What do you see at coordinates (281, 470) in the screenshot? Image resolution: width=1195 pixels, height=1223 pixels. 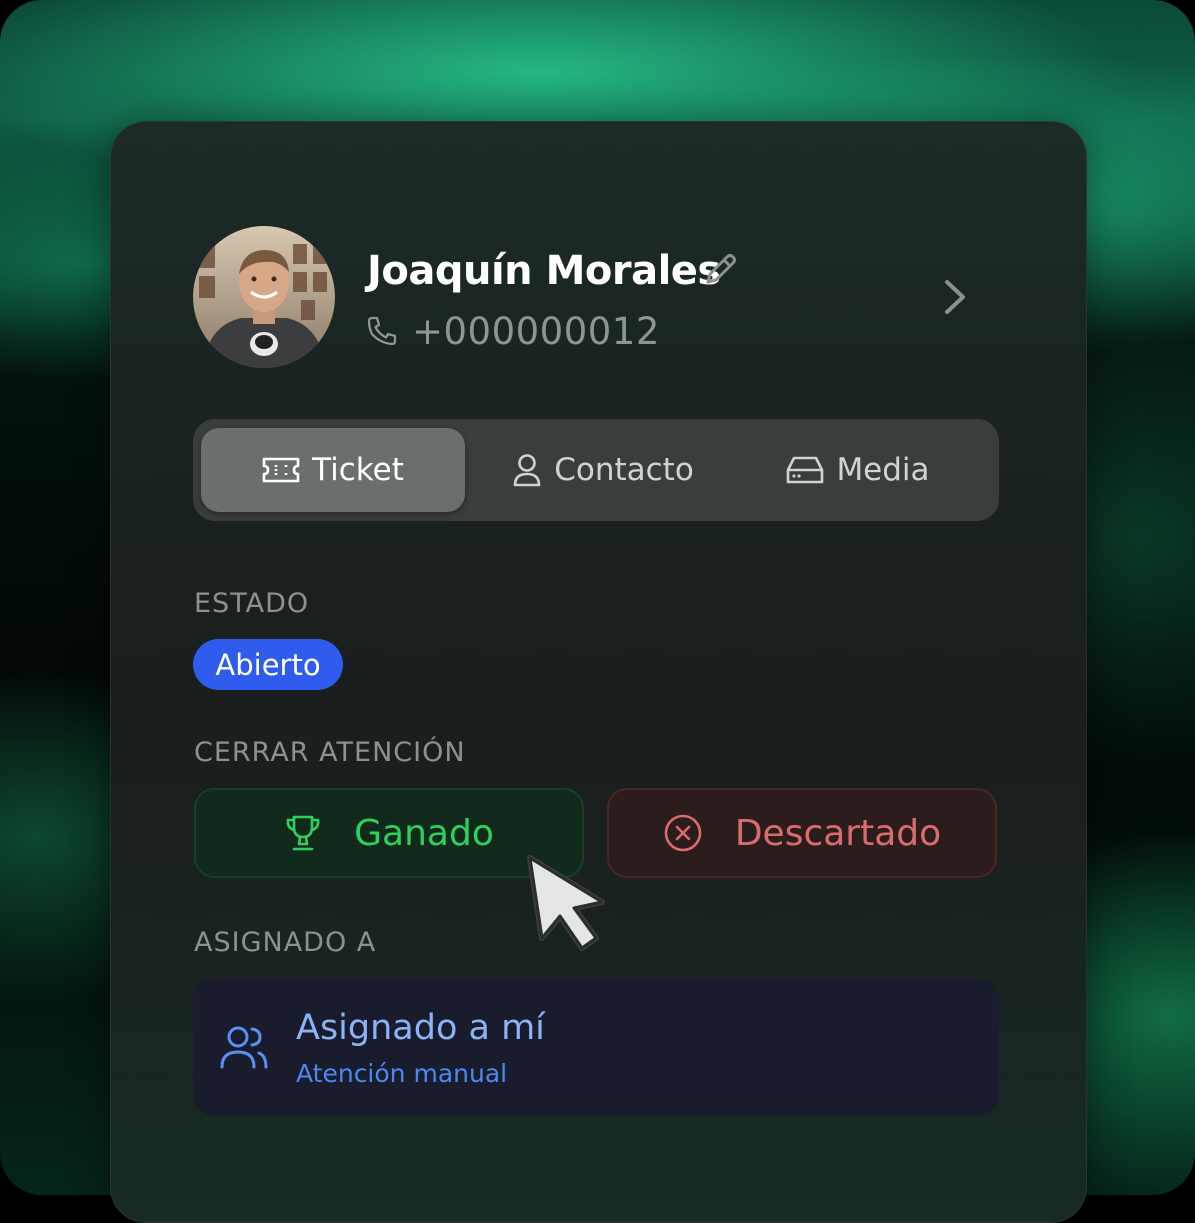 I see `ticket-icon` at bounding box center [281, 470].